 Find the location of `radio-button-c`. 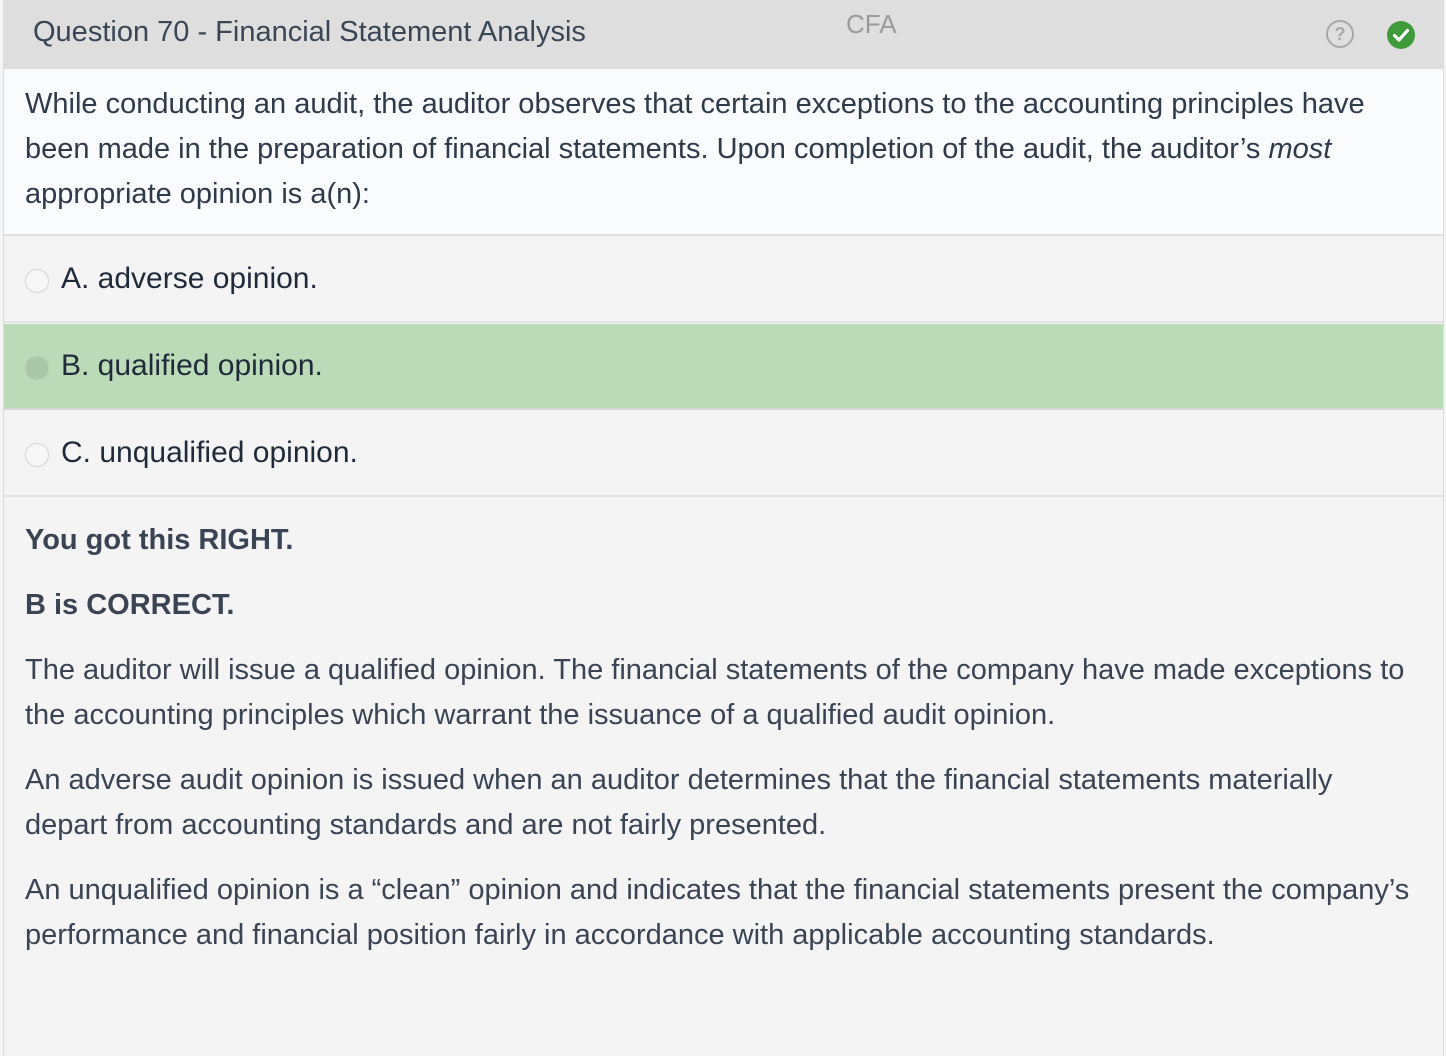

radio-button-c is located at coordinates (37, 455).